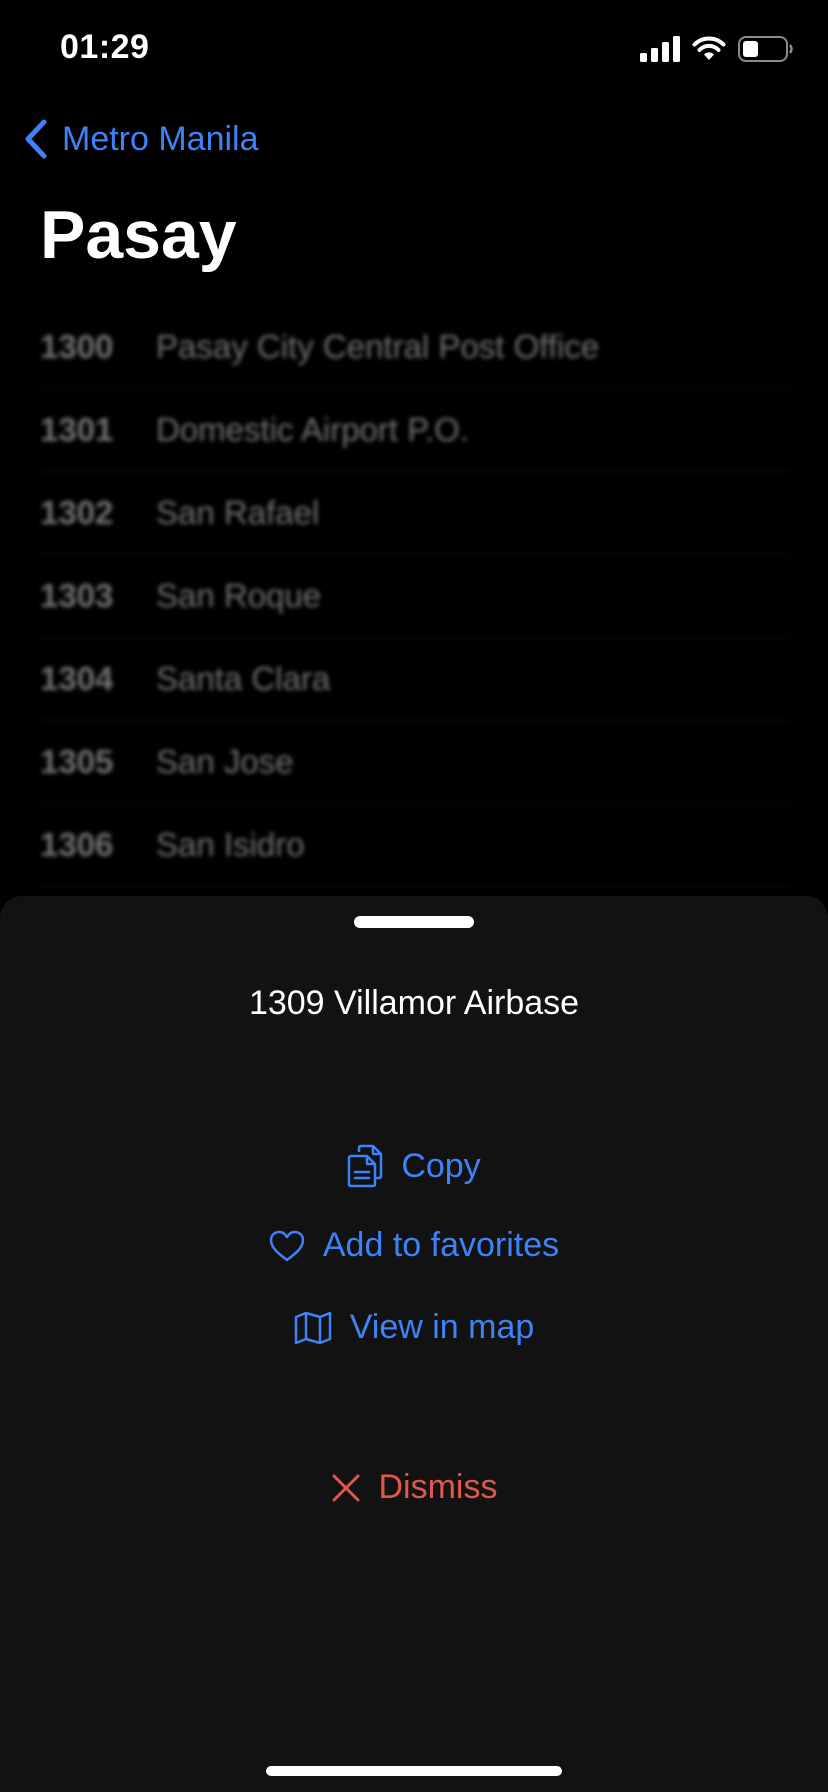 The height and width of the screenshot is (1792, 828). I want to click on list-item: 1302 San Rafael, so click(415, 513).